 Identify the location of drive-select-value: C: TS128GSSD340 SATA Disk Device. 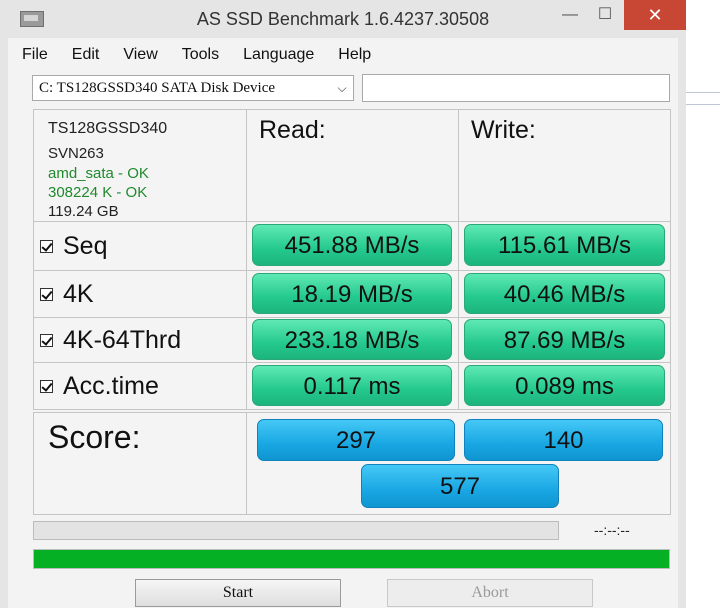
(157, 88).